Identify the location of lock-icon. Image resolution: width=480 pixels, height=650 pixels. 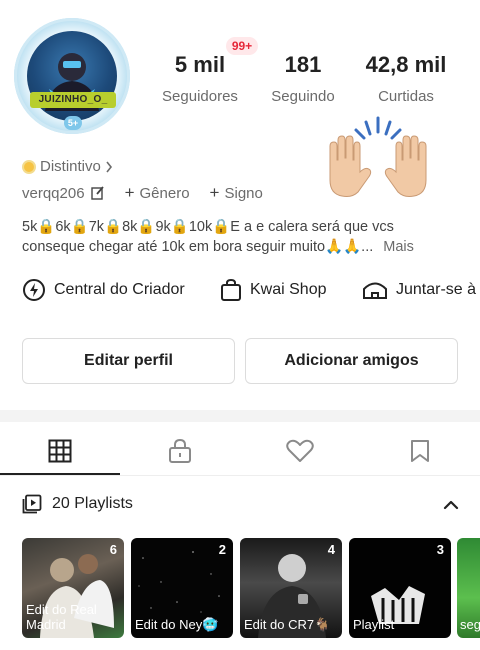
(180, 450).